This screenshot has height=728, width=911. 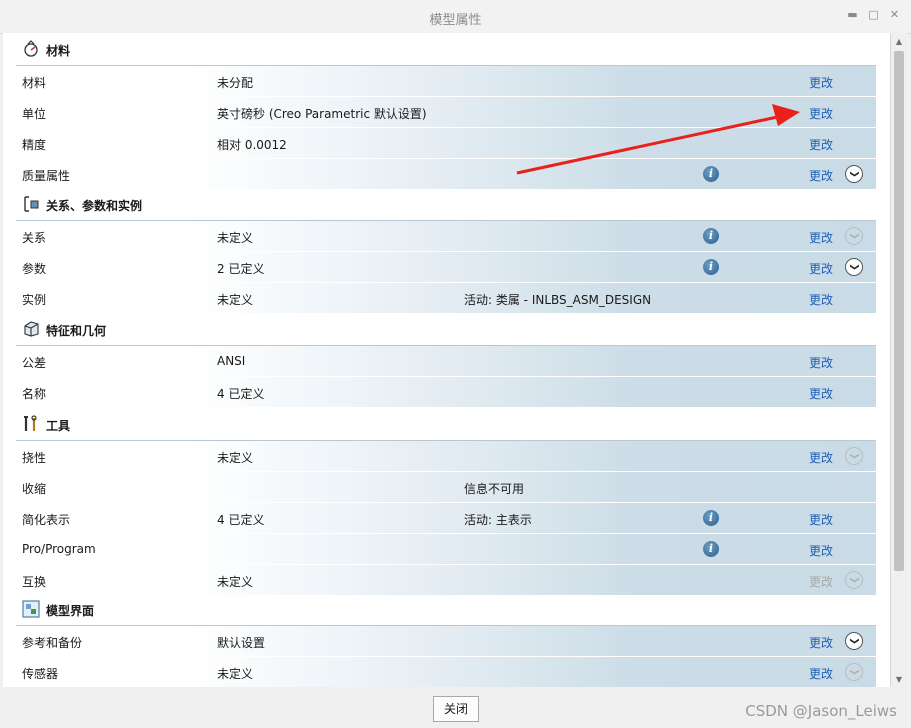 What do you see at coordinates (446, 360) in the screenshot?
I see `section-features: 特征和几何 公差 ANSI 更改 名称 4 已定义 更改` at bounding box center [446, 360].